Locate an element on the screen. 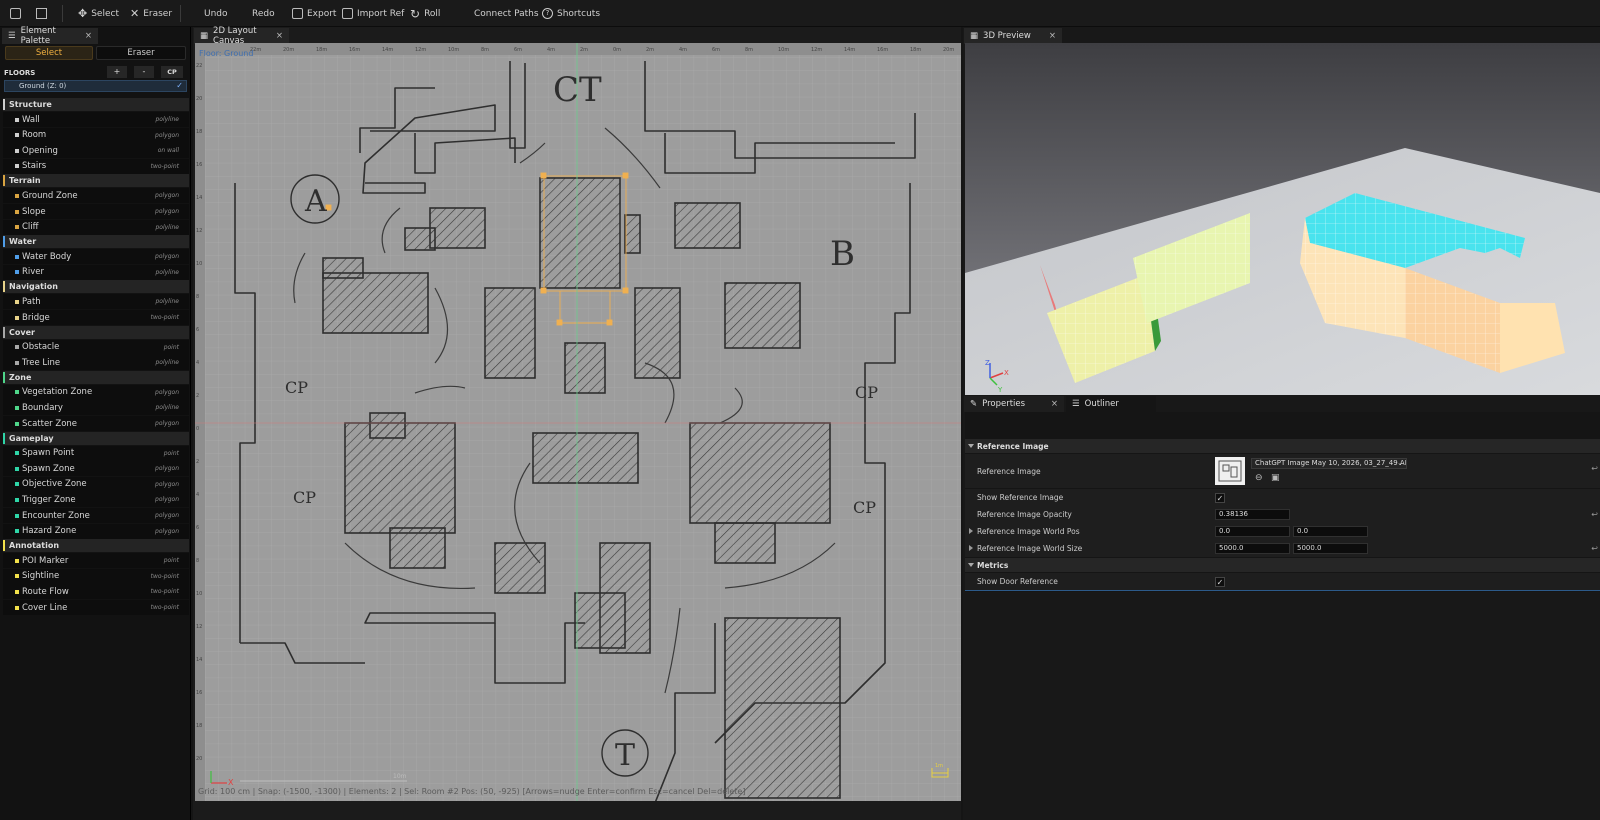  palette-group-header: Cover is located at coordinates (96, 332).